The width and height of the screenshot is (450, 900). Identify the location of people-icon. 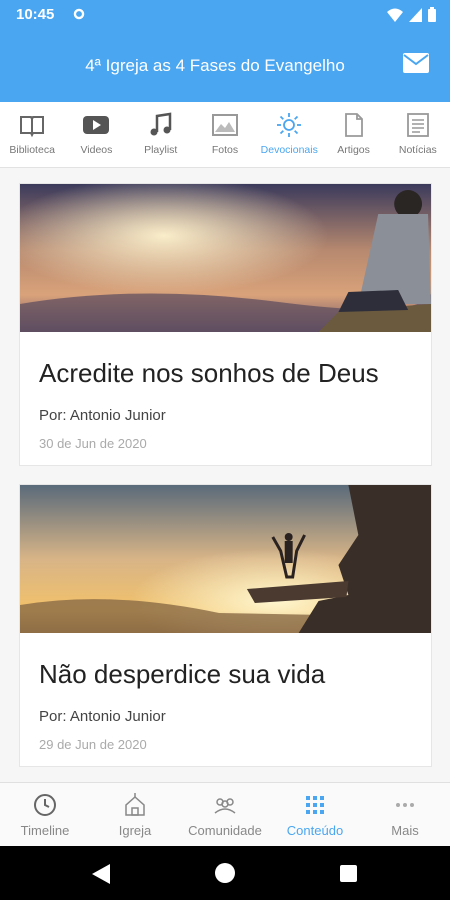
(225, 806).